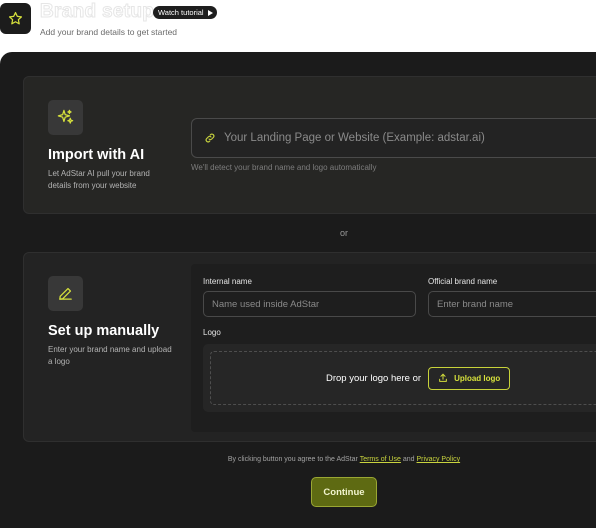 This screenshot has width=596, height=528. I want to click on ai-icon-tile, so click(65, 117).